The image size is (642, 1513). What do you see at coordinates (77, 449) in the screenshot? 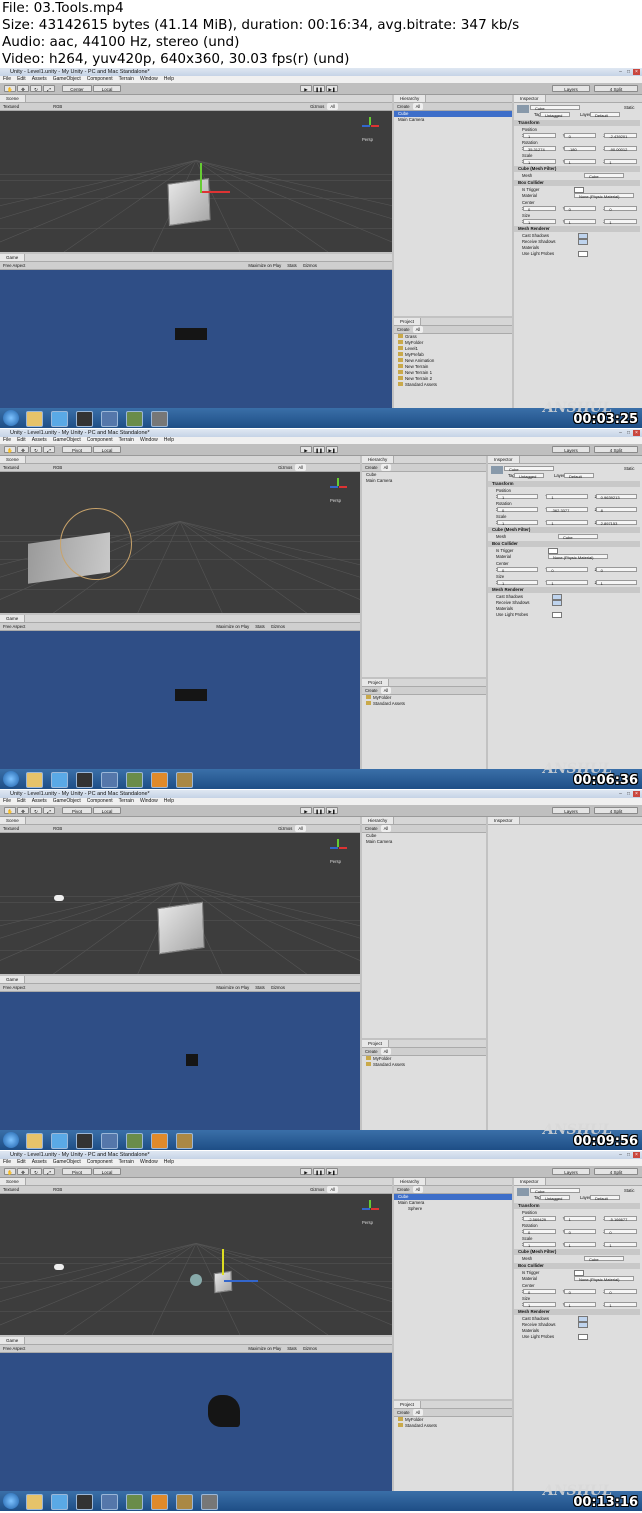
I see `pivot-toggle-button: Pivot` at bounding box center [77, 449].